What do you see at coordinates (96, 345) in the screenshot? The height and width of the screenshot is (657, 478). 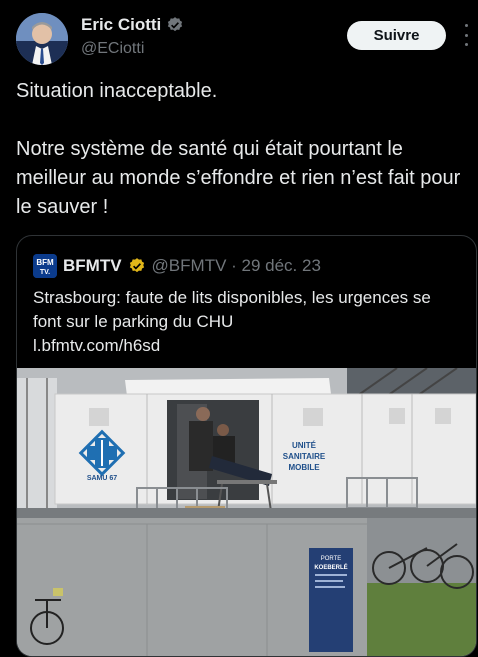 I see `quoted-link: l.bfmtv.com/h6sd` at bounding box center [96, 345].